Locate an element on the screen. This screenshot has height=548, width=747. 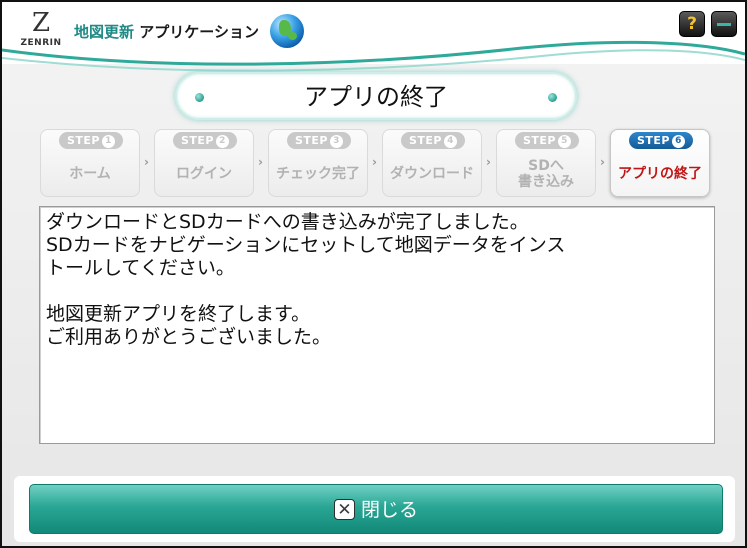
title-dot-right is located at coordinates (552, 97).